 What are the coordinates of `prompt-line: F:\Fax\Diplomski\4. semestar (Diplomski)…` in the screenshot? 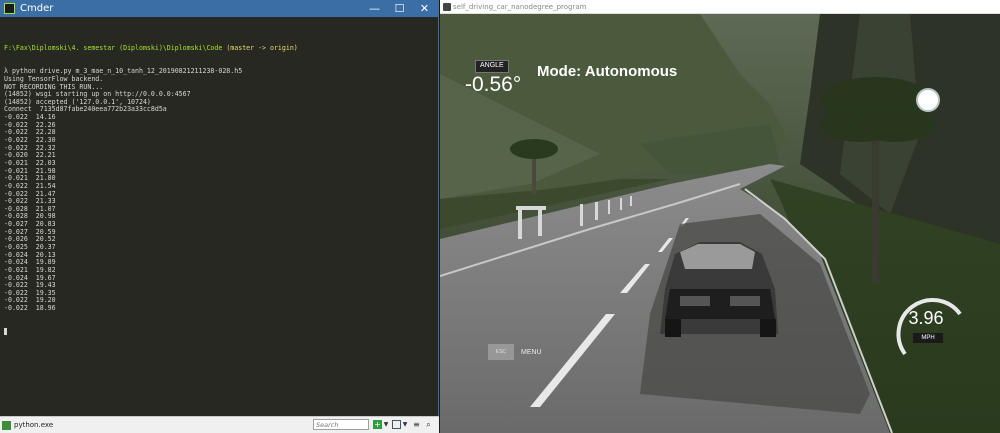 It's located at (219, 48).